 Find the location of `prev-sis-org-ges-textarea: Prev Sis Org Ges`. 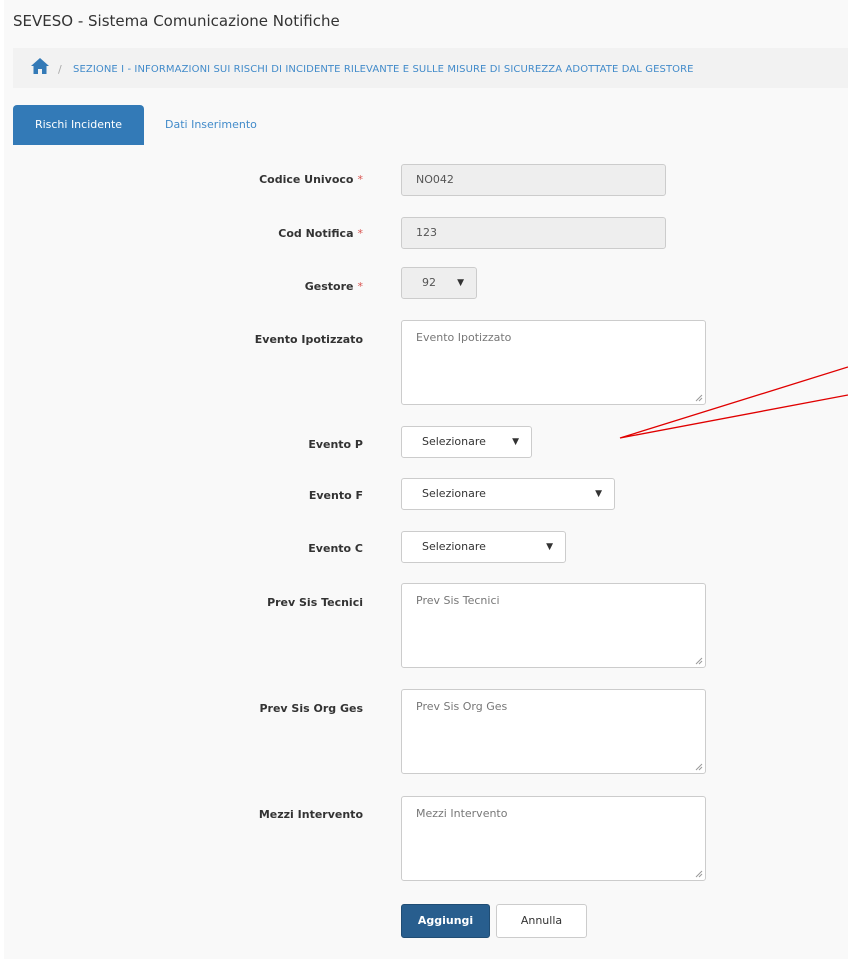

prev-sis-org-ges-textarea: Prev Sis Org Ges is located at coordinates (553, 731).